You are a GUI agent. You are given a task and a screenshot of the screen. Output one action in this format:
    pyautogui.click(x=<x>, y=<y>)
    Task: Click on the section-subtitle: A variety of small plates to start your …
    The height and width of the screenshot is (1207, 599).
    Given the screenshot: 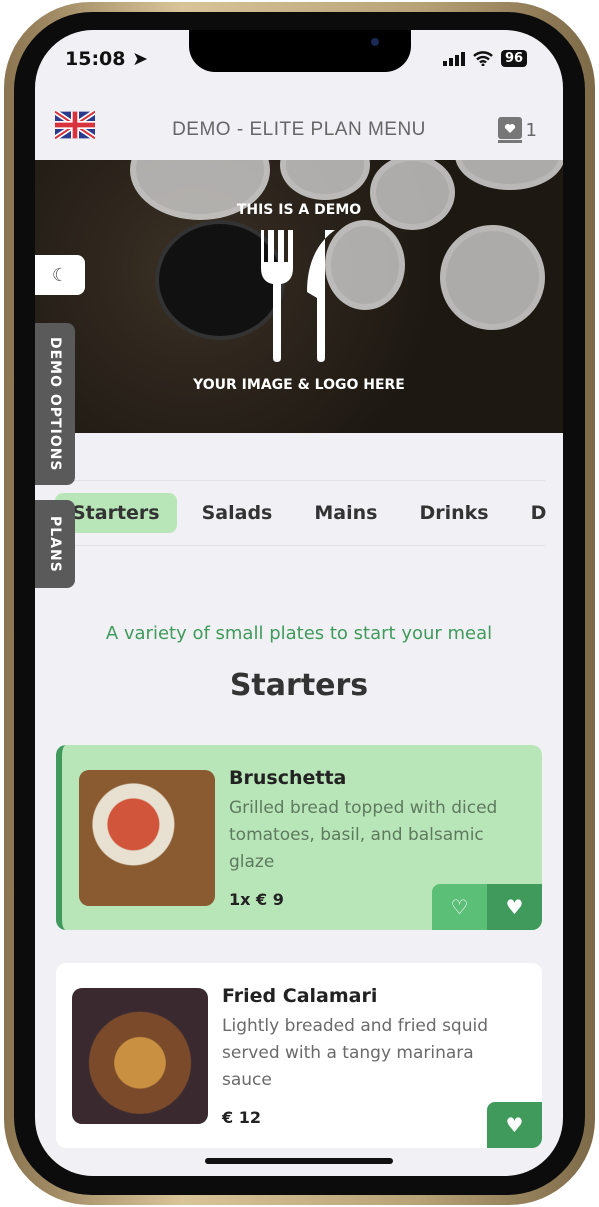 What is the action you would take?
    pyautogui.click(x=299, y=633)
    